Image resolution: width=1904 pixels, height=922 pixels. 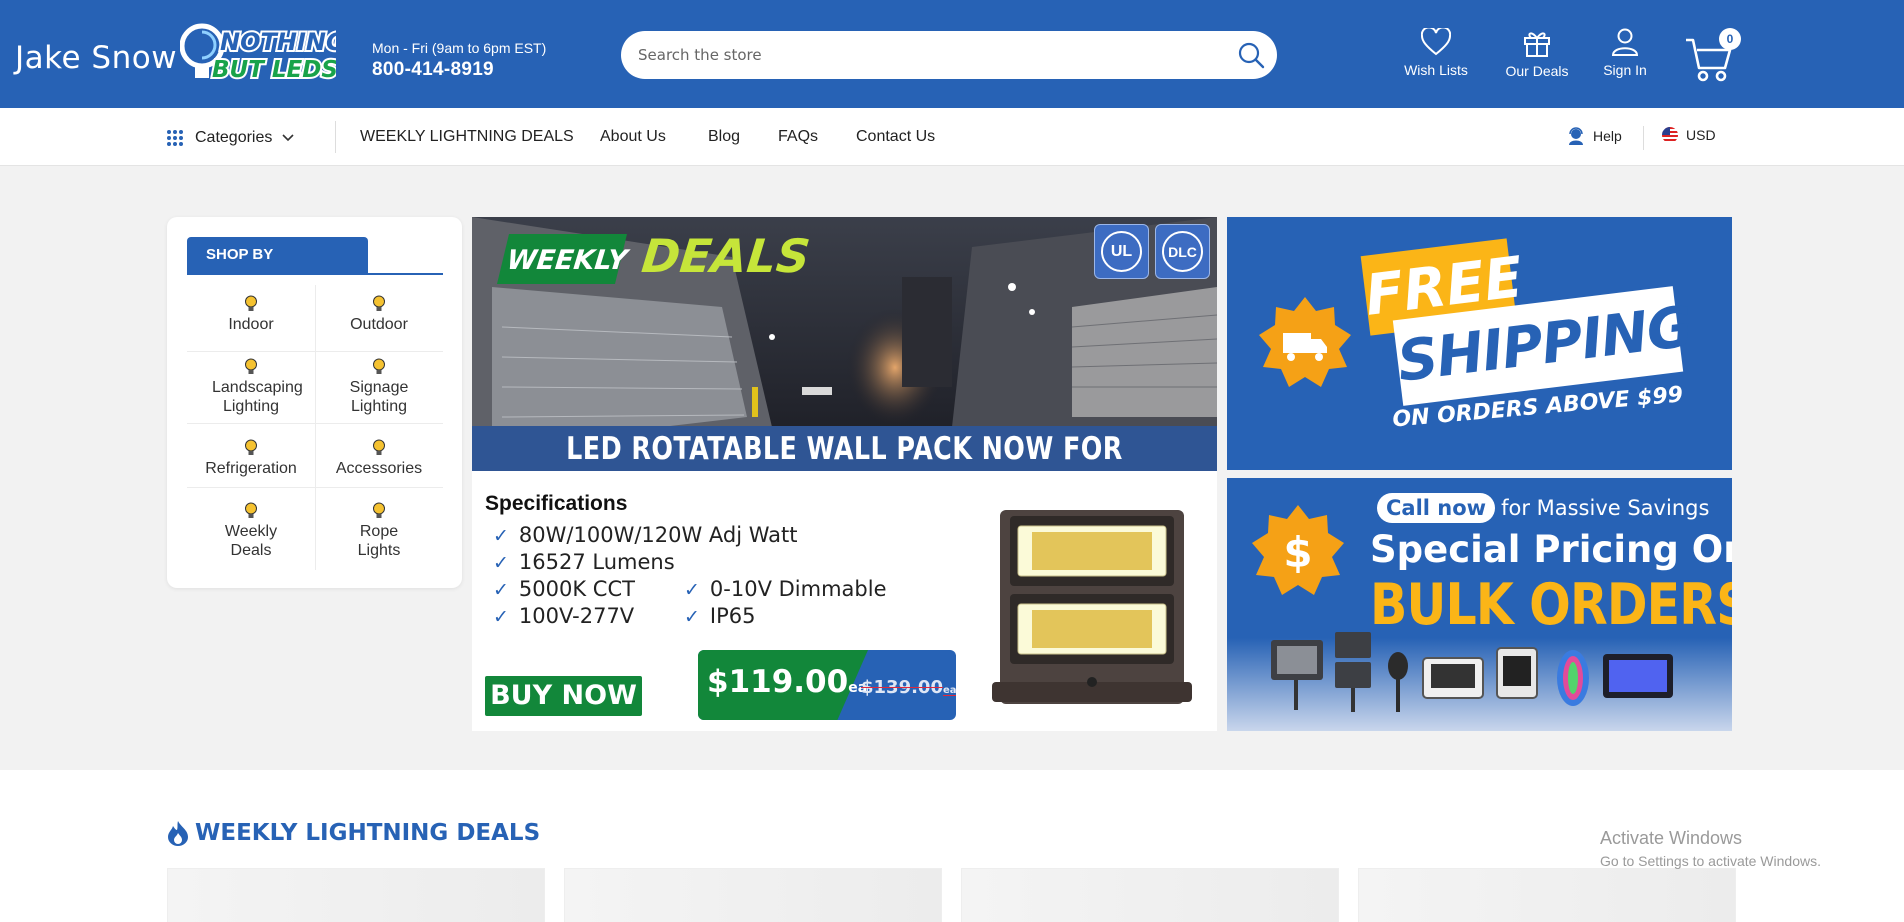 I want to click on massive-savings-text: for Massive Savings, so click(x=1605, y=508).